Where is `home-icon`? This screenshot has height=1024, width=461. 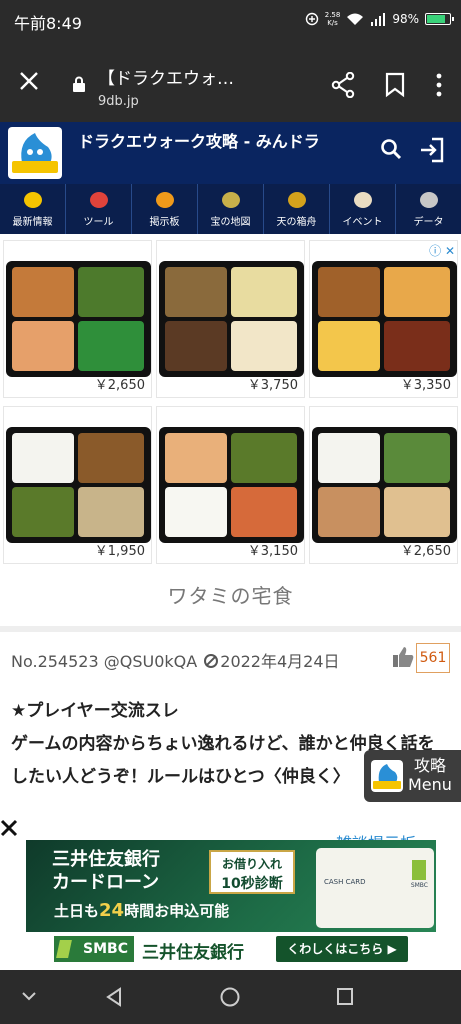
home-icon is located at coordinates (230, 997).